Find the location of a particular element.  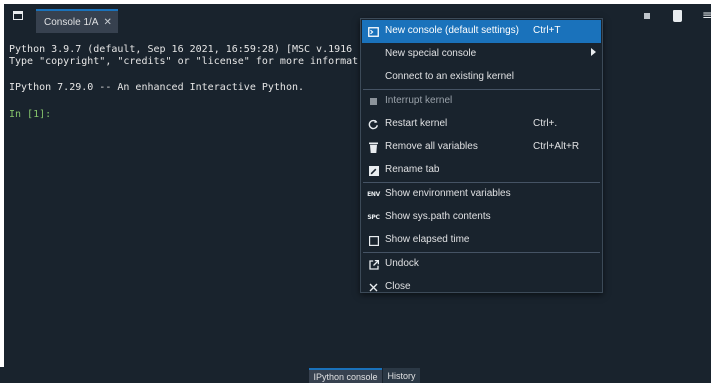

tab-ipython-console: IPython console is located at coordinates (345, 375).